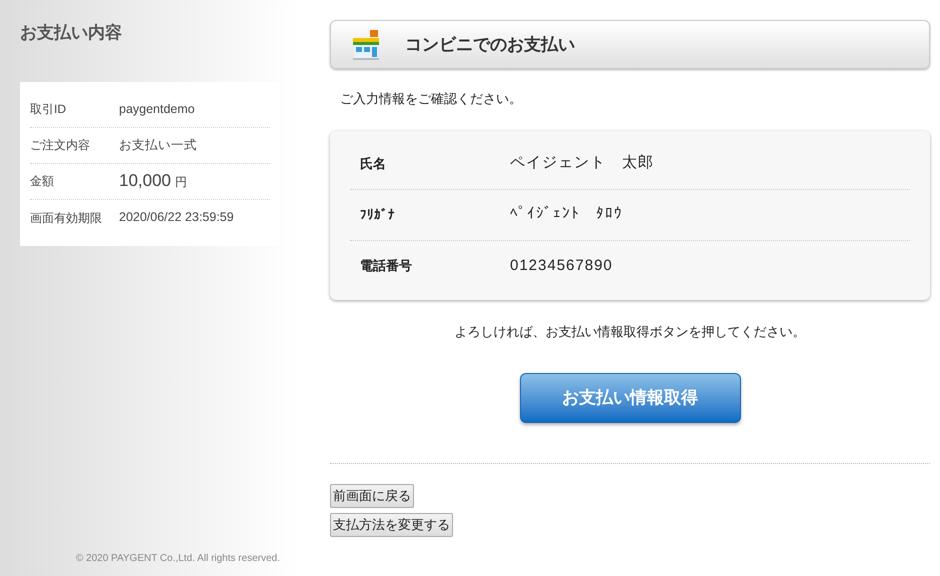 The height and width of the screenshot is (576, 940). I want to click on field-label: 氏名, so click(373, 163).